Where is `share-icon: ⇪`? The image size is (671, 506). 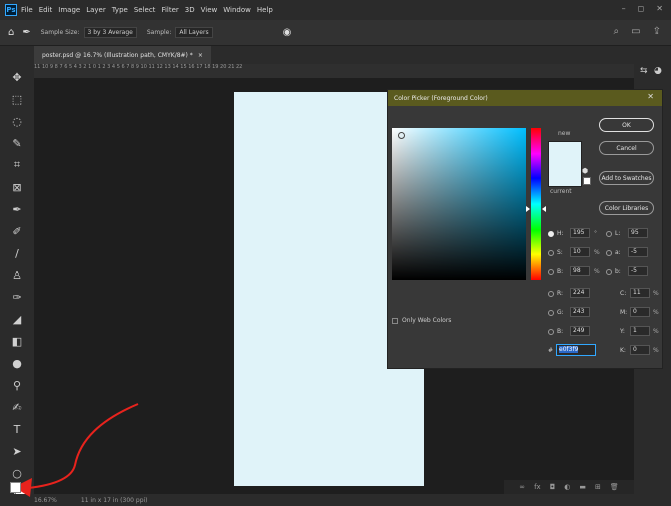 share-icon: ⇪ is located at coordinates (657, 31).